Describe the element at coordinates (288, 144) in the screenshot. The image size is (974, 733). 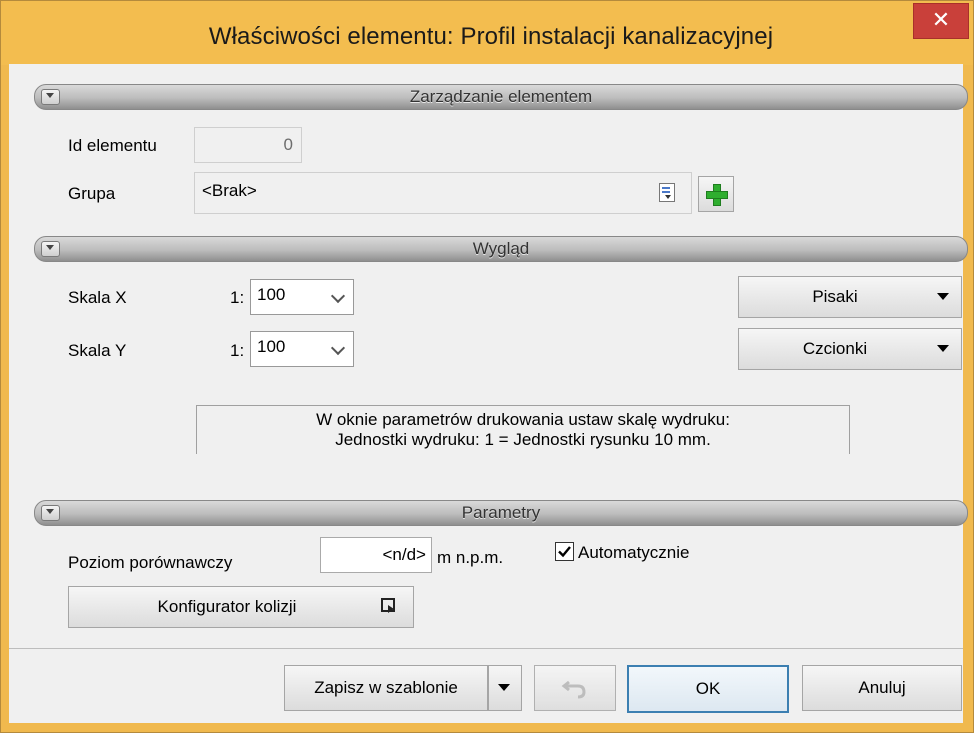
I see `element-id-value: 0` at that location.